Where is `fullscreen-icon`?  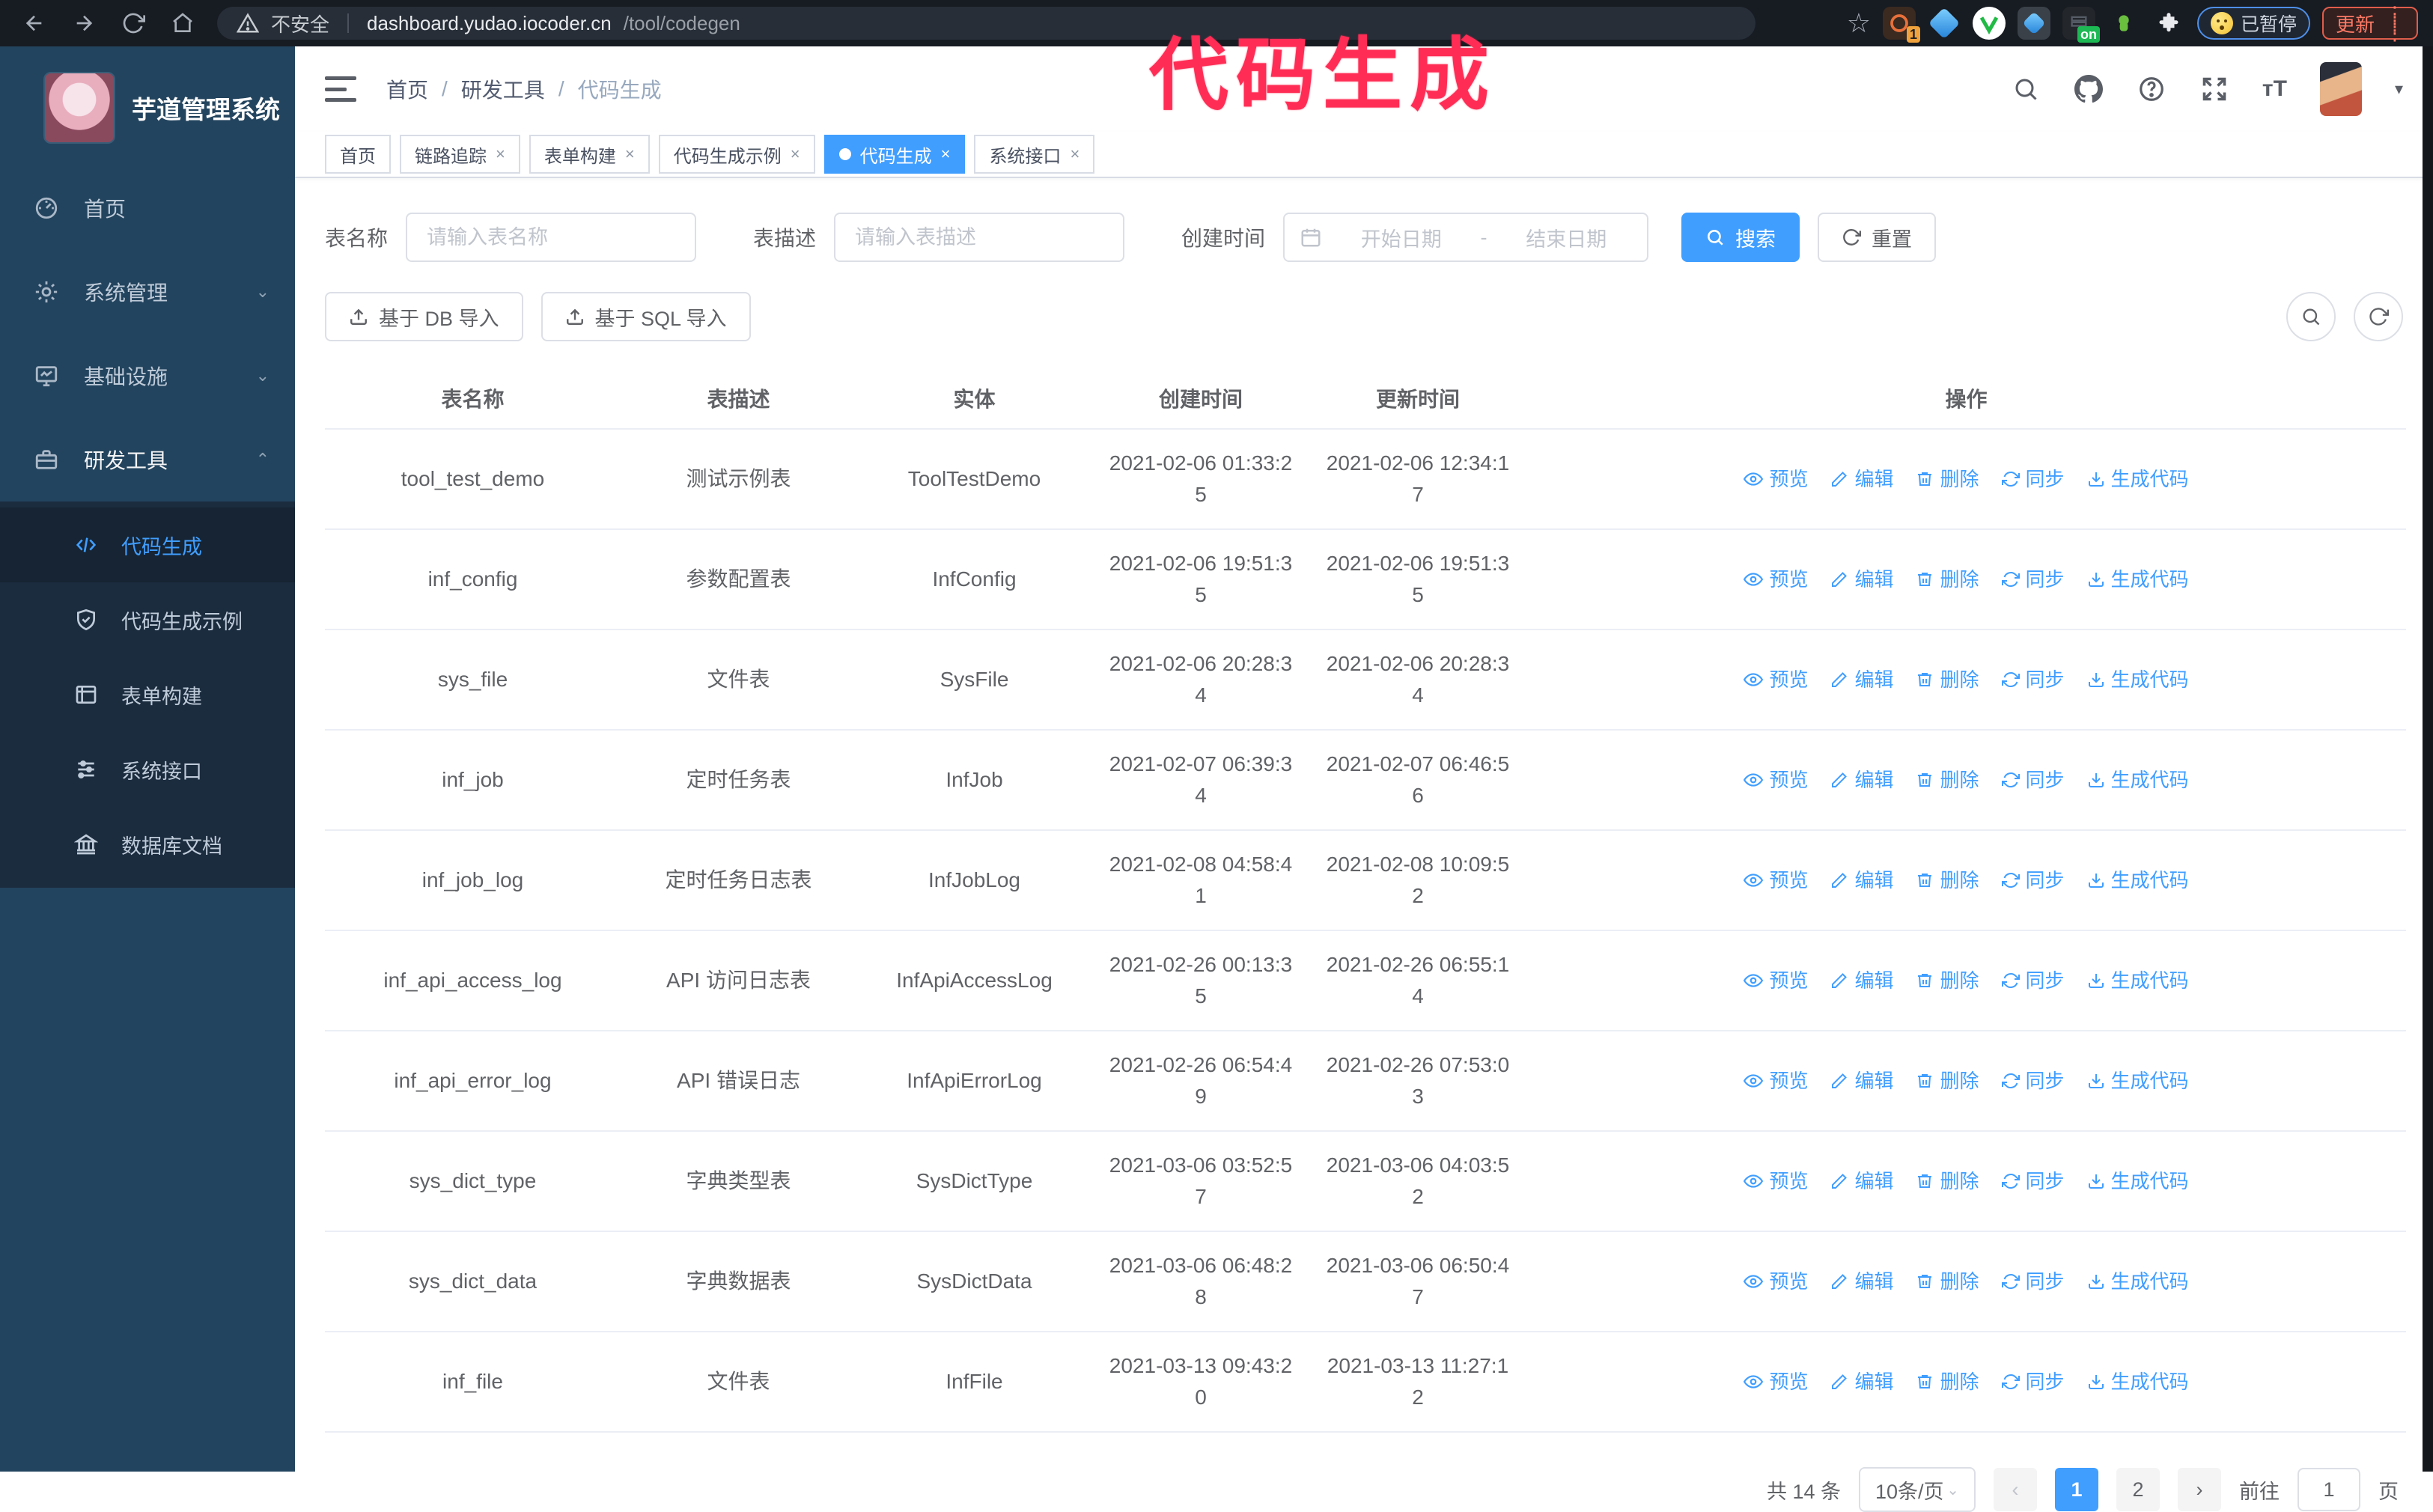
fullscreen-icon is located at coordinates (2214, 89).